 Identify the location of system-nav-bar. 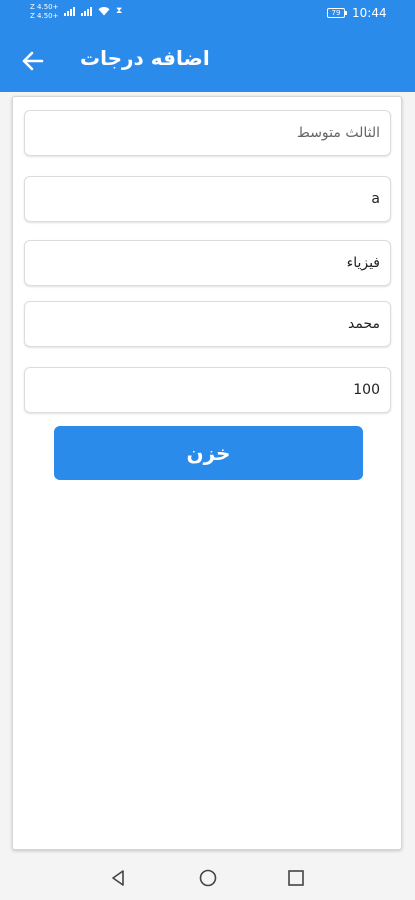
(207, 877).